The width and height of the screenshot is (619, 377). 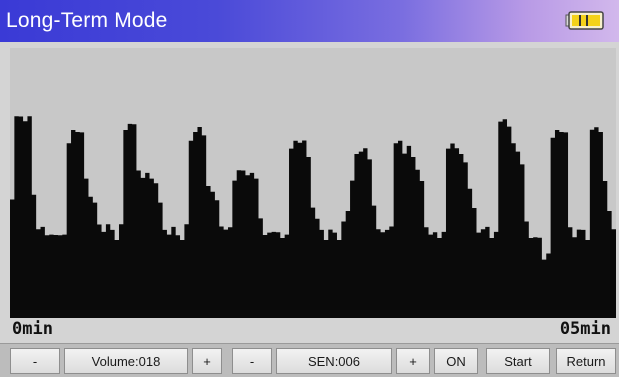 I want to click on start-button: Start, so click(x=518, y=361).